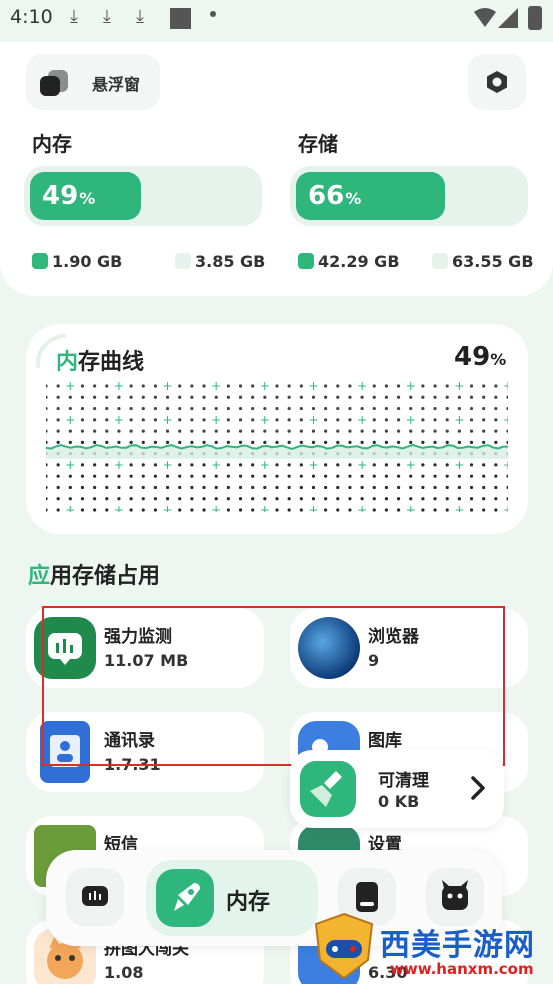 The height and width of the screenshot is (984, 553). Describe the element at coordinates (140, 16) in the screenshot. I see `download-icon: ⤓` at that location.